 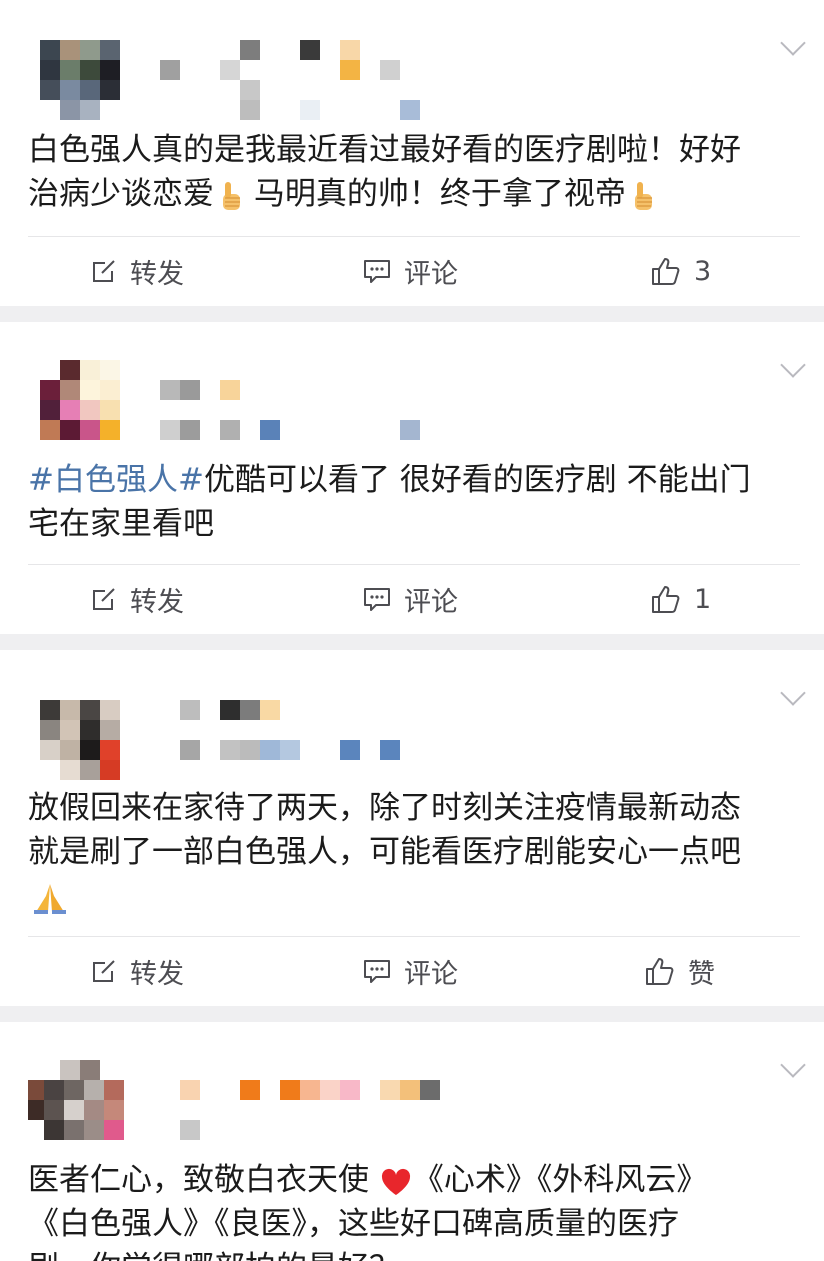 What do you see at coordinates (679, 971) in the screenshot?
I see `like-button: 赞` at bounding box center [679, 971].